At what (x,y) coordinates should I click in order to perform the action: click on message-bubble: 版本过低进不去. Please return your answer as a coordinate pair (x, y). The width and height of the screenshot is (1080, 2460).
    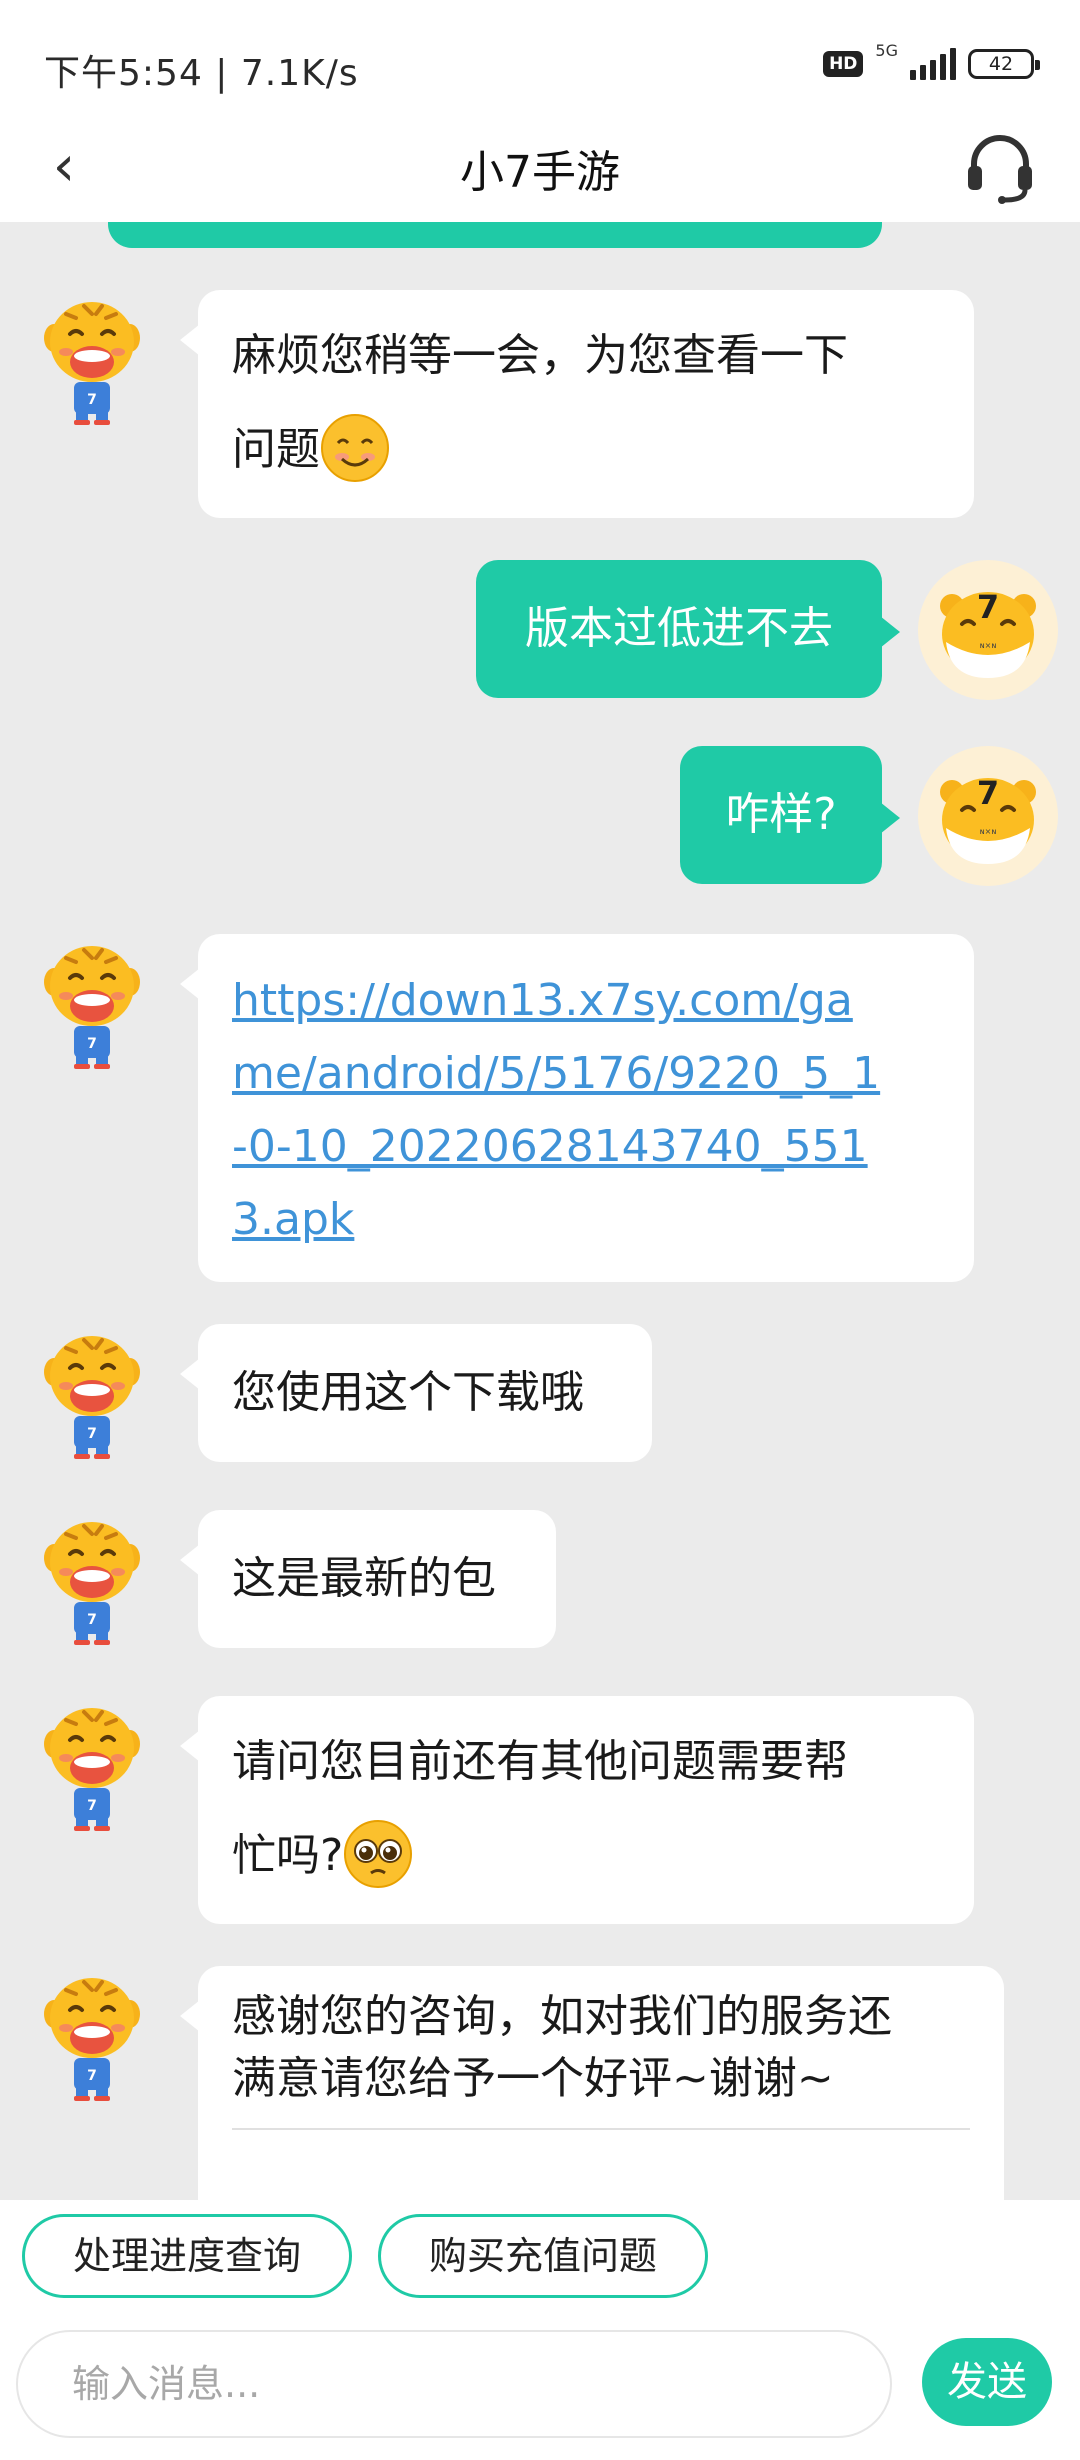
    Looking at the image, I should click on (688, 629).